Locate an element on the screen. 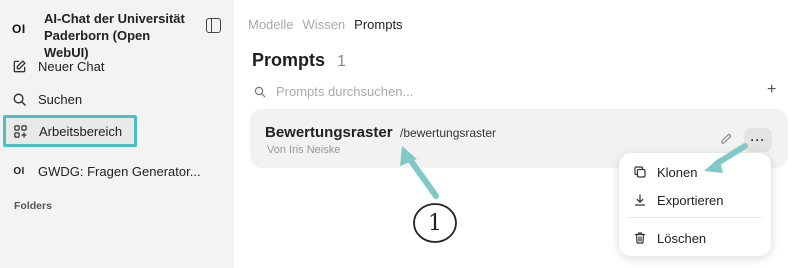  menu-item-label: Klonen is located at coordinates (677, 172).